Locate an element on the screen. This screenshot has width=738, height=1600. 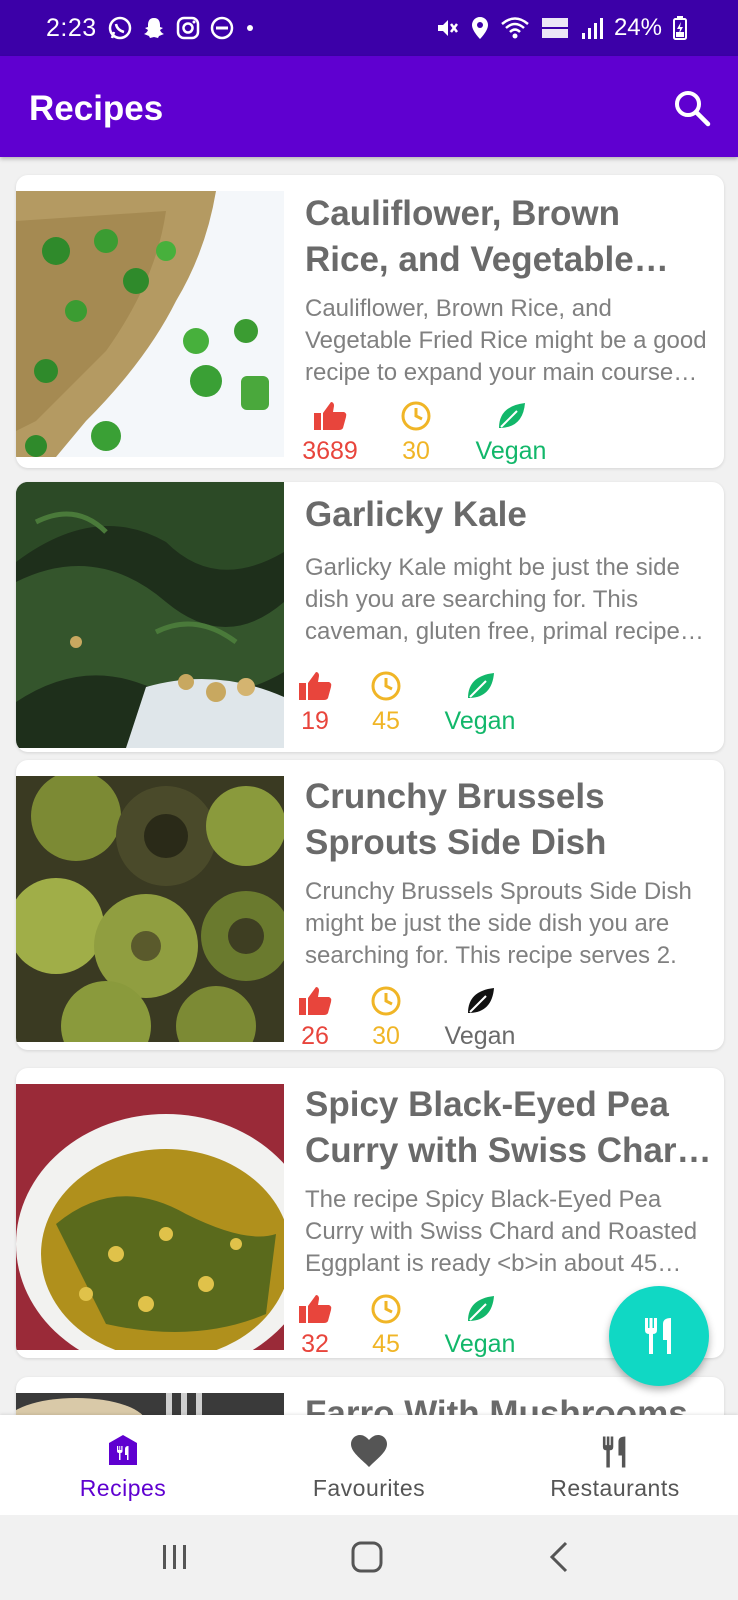
home-icon is located at coordinates (367, 1557).